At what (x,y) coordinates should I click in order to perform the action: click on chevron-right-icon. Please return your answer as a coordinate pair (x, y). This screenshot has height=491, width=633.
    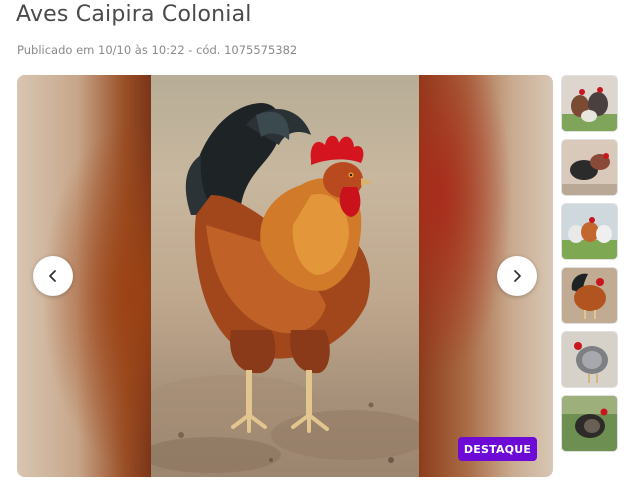
    Looking at the image, I should click on (517, 276).